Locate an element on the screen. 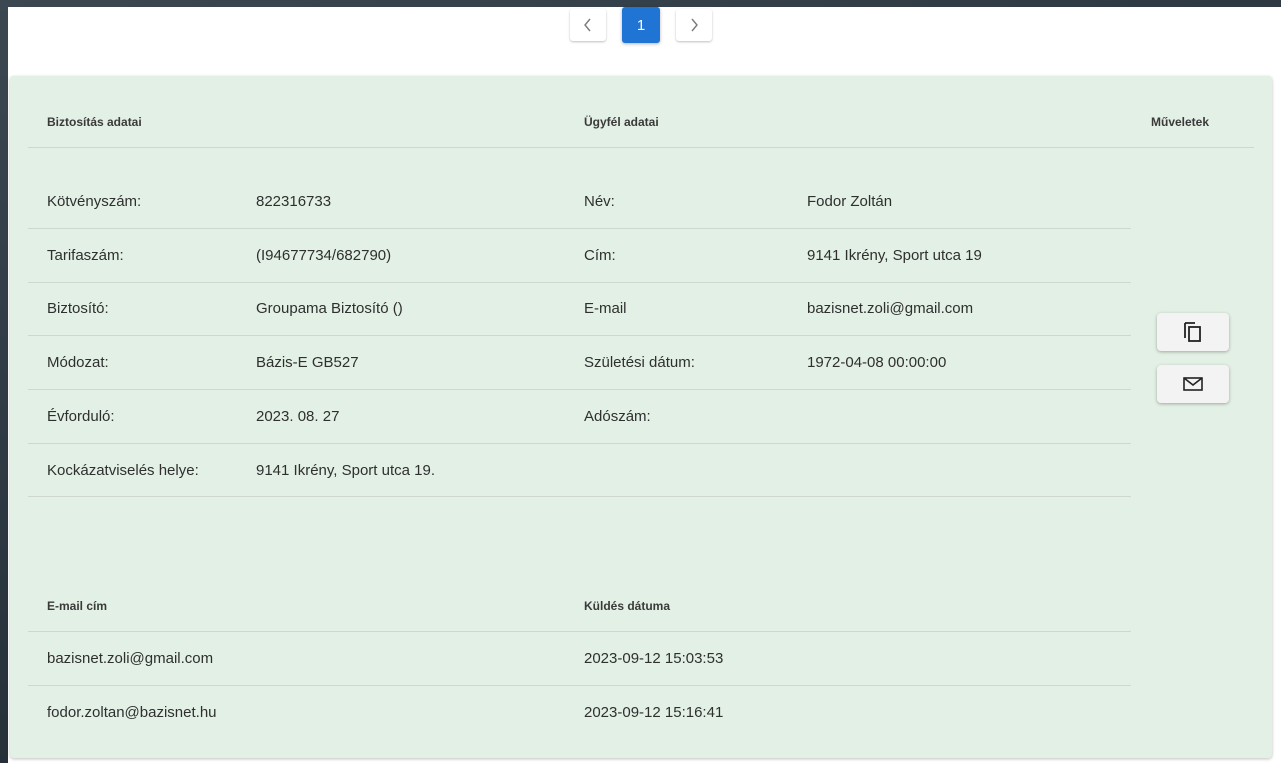 This screenshot has height=763, width=1281. copy-button is located at coordinates (1193, 332).